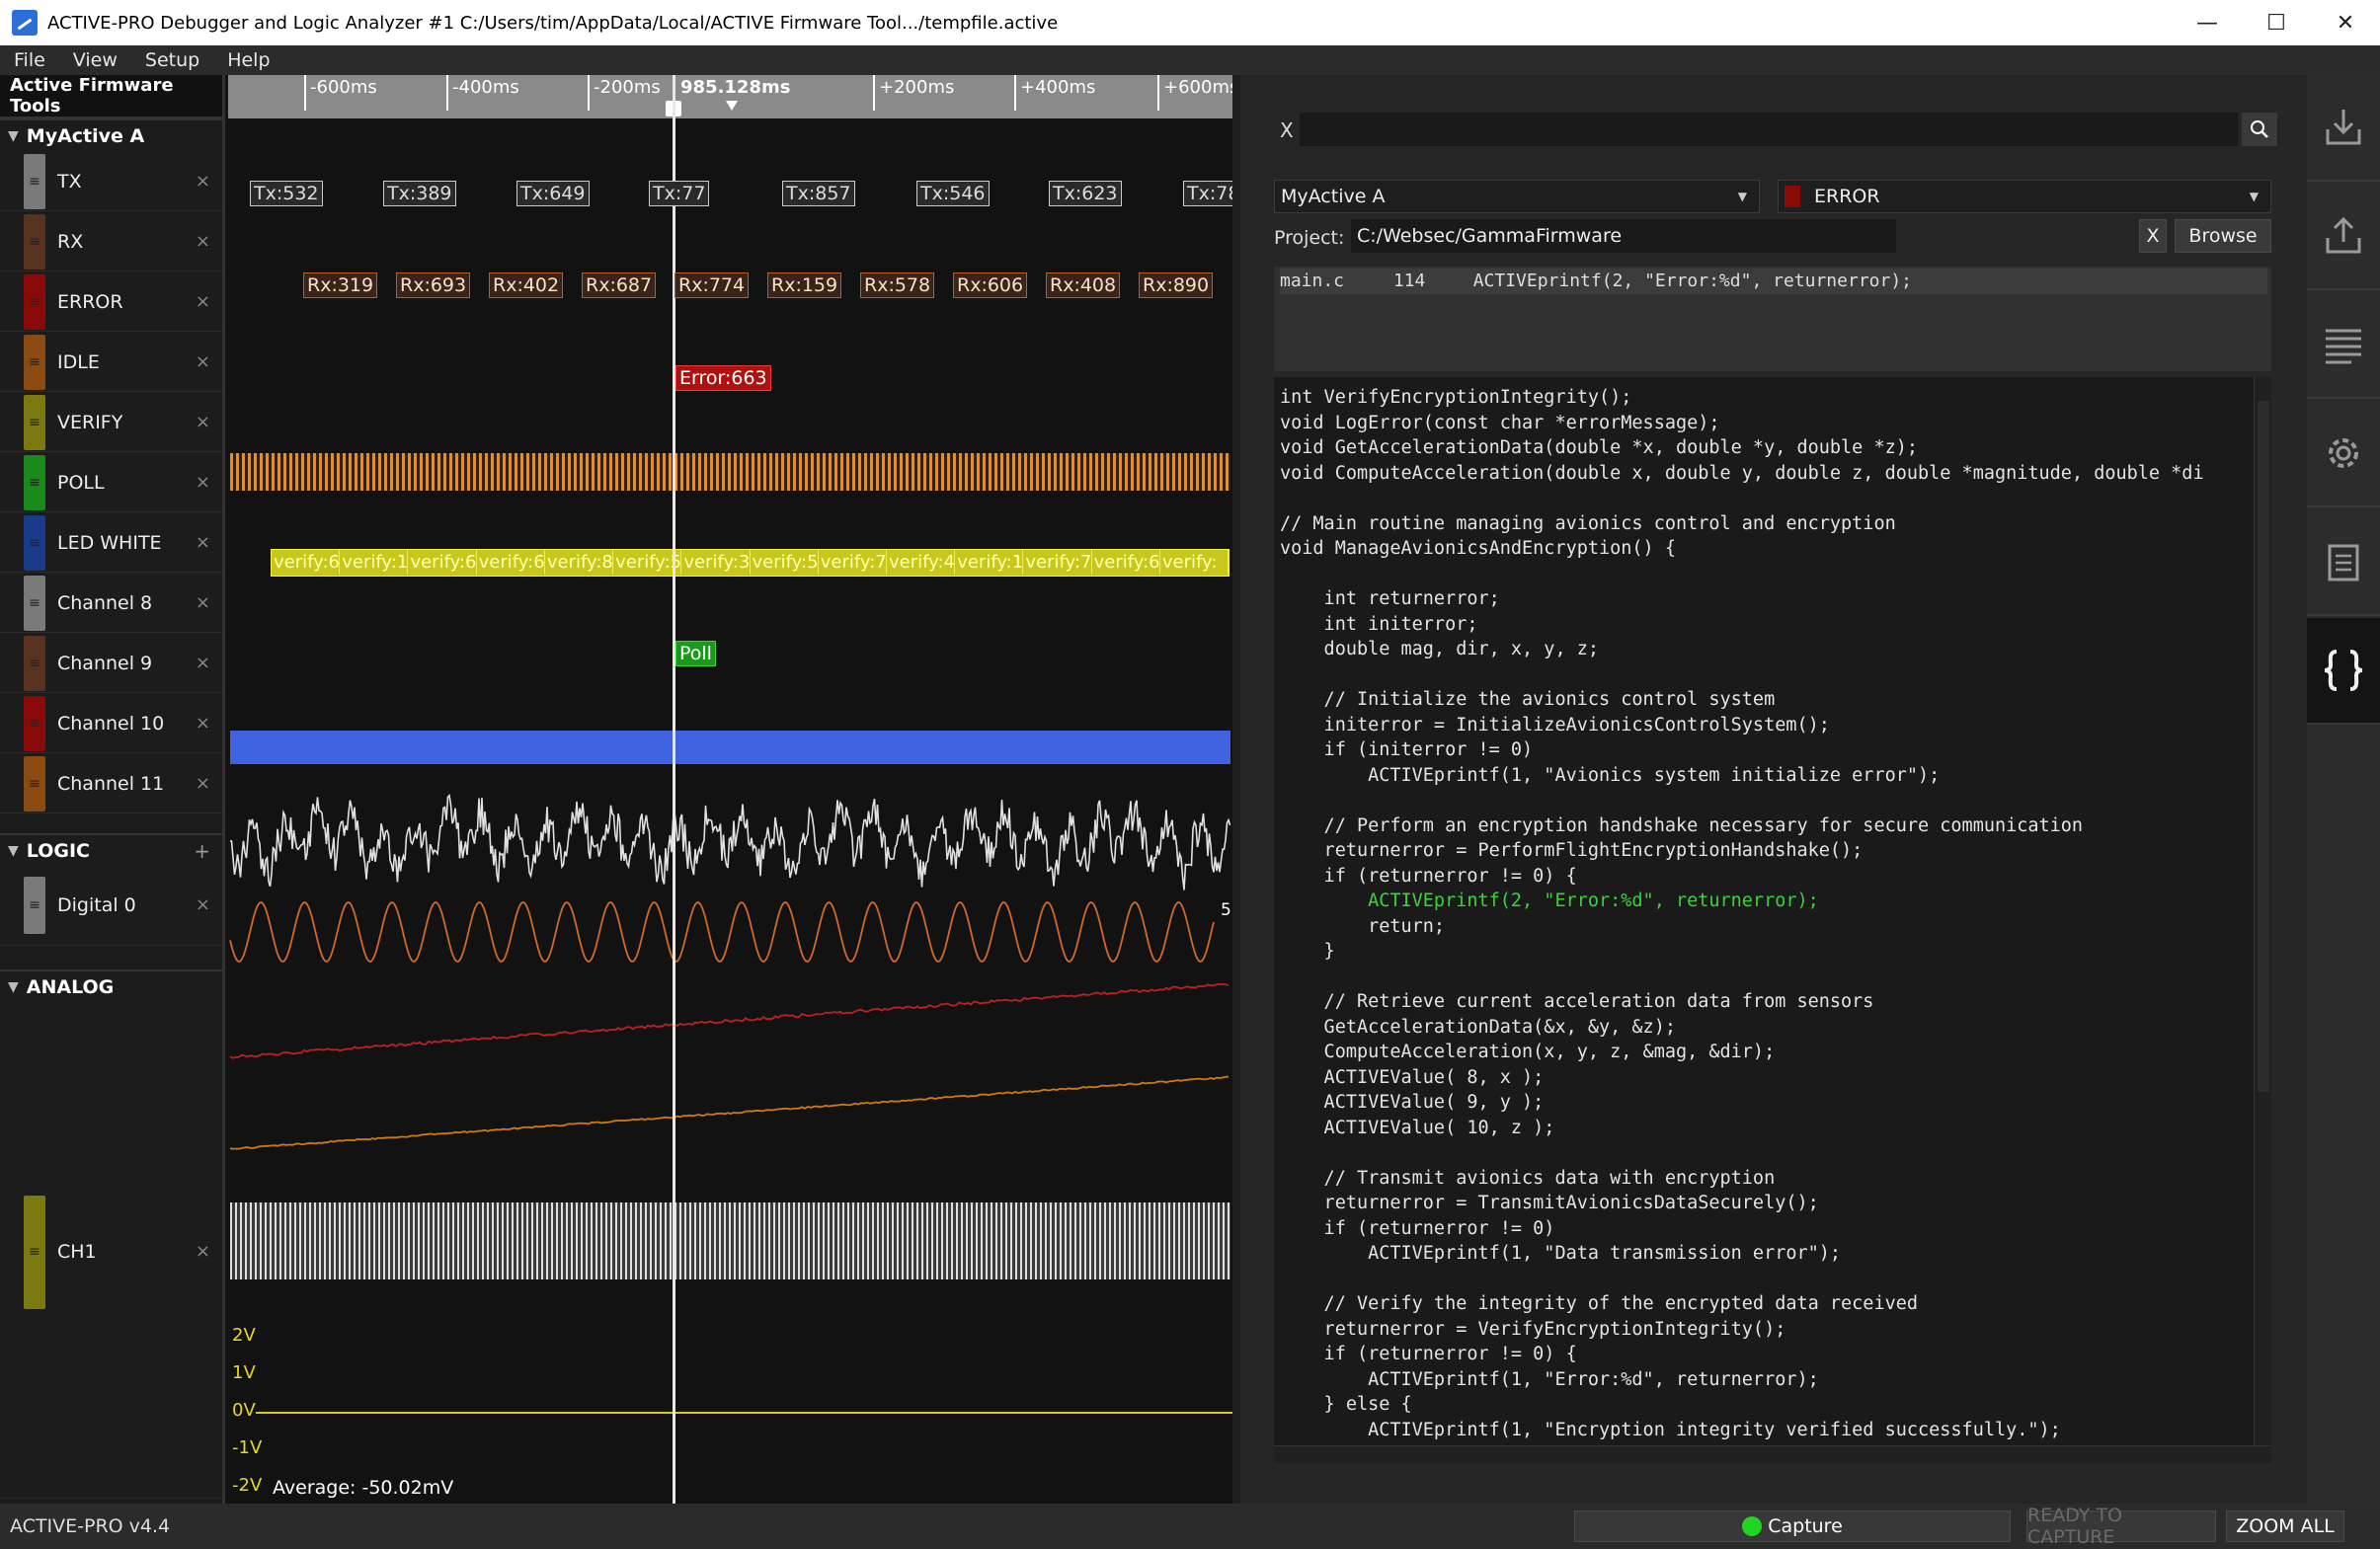  Describe the element at coordinates (2259, 129) in the screenshot. I see `search-icon` at that location.